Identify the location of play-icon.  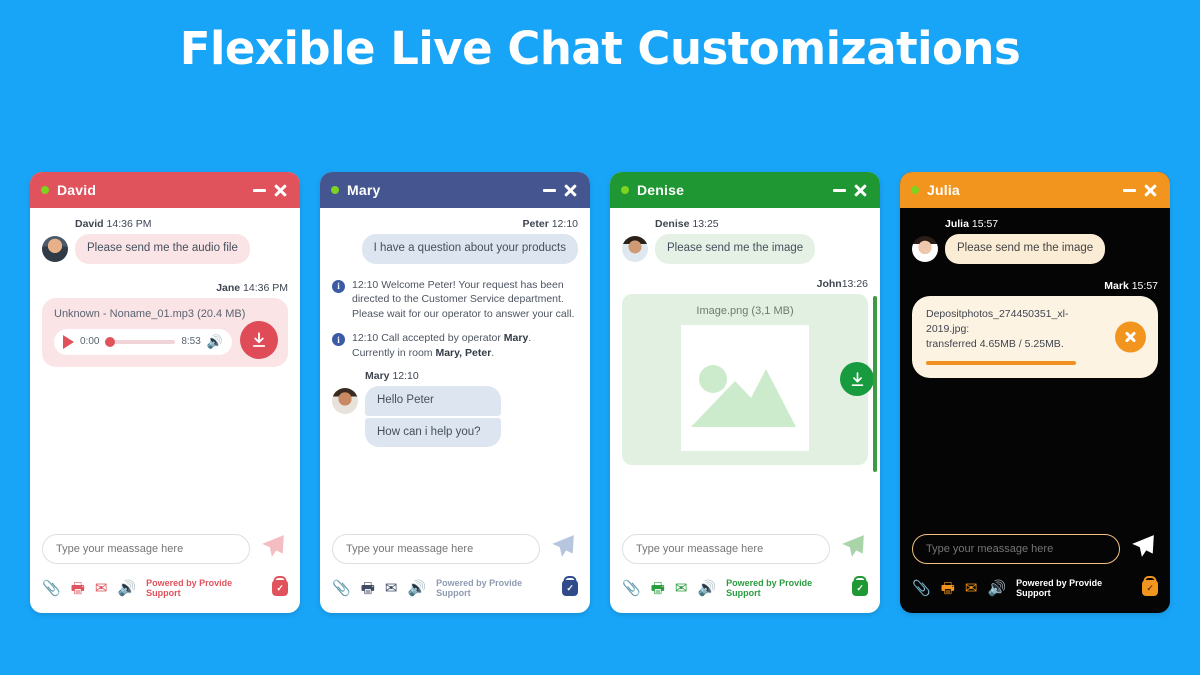
(68, 341).